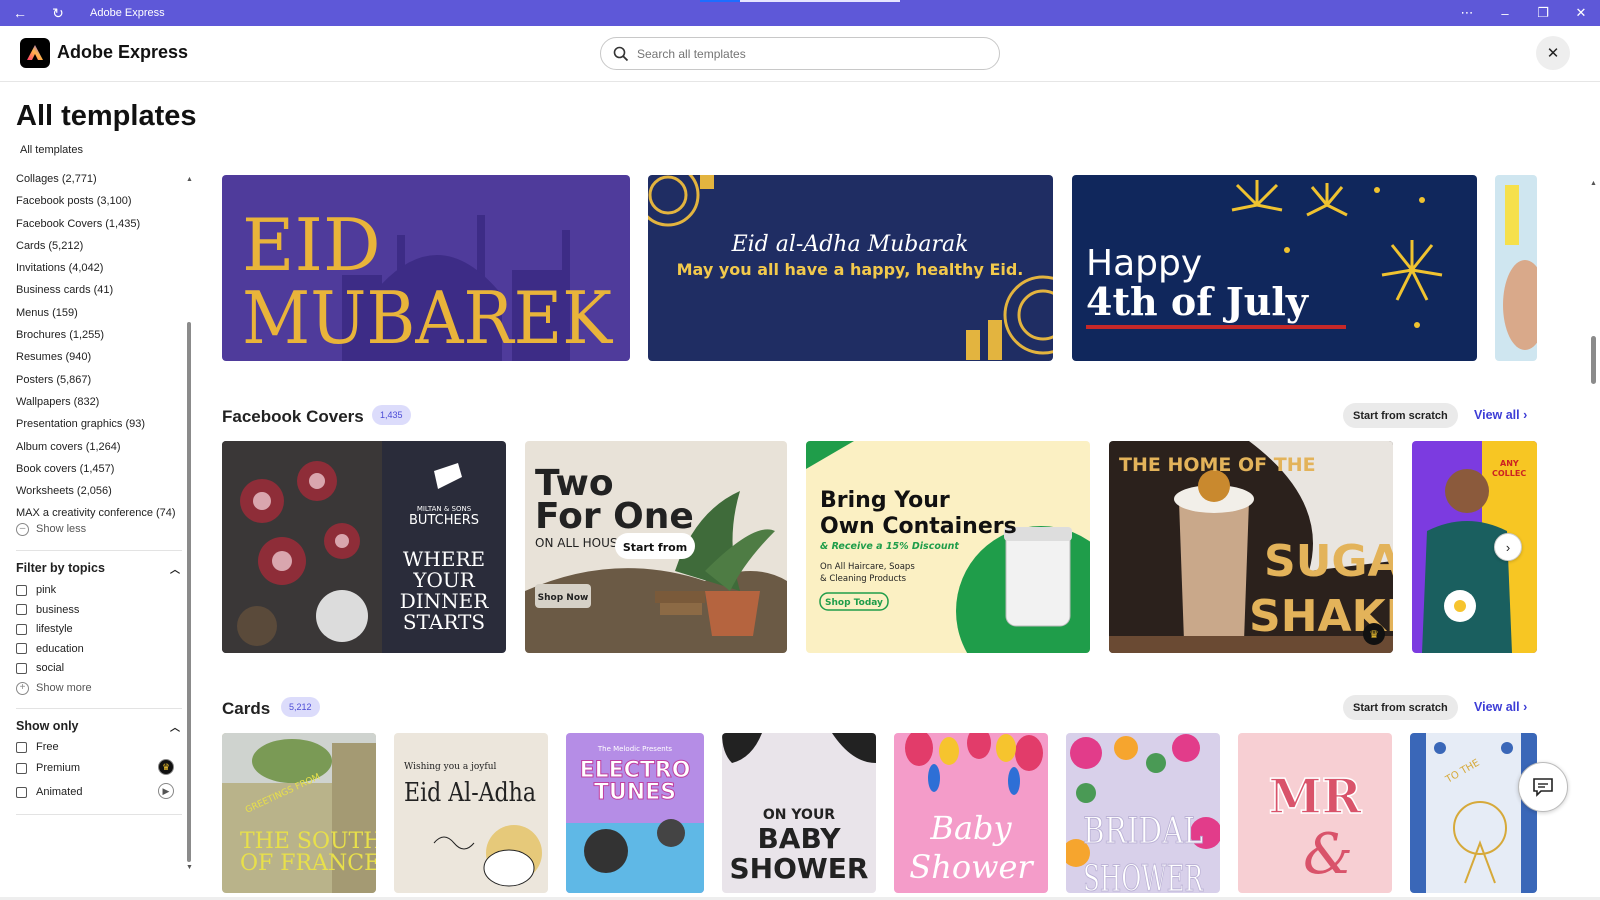 This screenshot has width=1600, height=900. What do you see at coordinates (1473, 813) in the screenshot?
I see `template-card-to-the-bride: TO THE` at bounding box center [1473, 813].